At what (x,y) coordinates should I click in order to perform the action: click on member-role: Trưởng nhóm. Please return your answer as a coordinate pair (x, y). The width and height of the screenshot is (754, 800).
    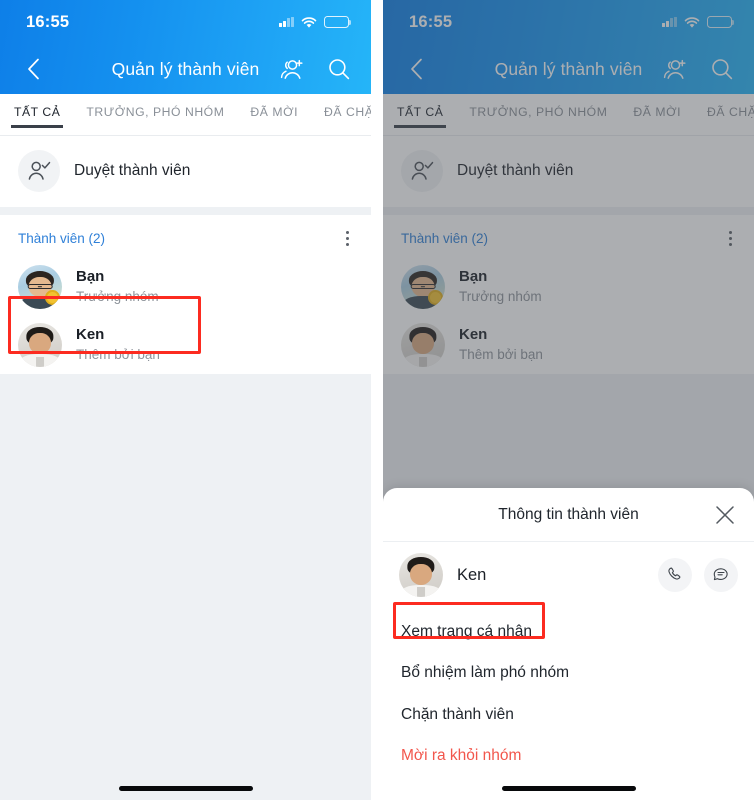
    Looking at the image, I should click on (117, 296).